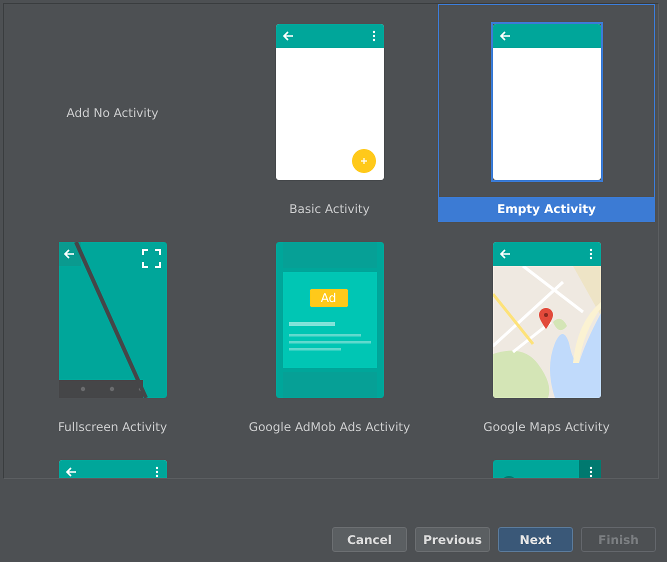  Describe the element at coordinates (369, 539) in the screenshot. I see `dialog-button: Cancel` at that location.